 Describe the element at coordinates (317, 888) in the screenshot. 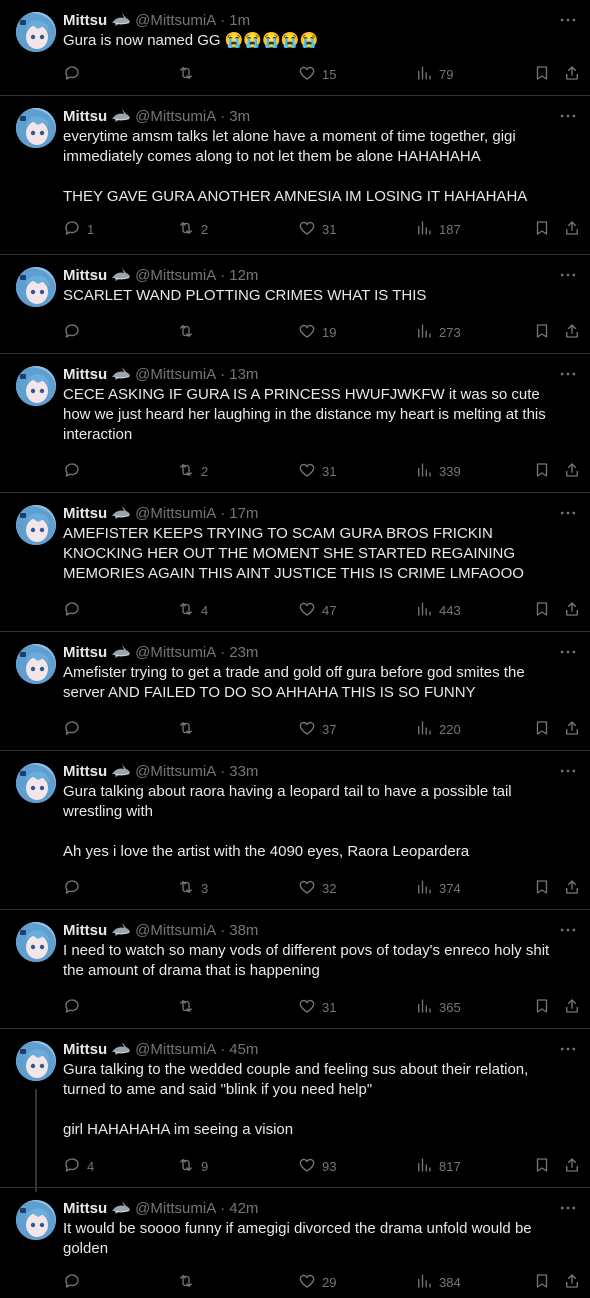

I see `like-button: 32` at that location.